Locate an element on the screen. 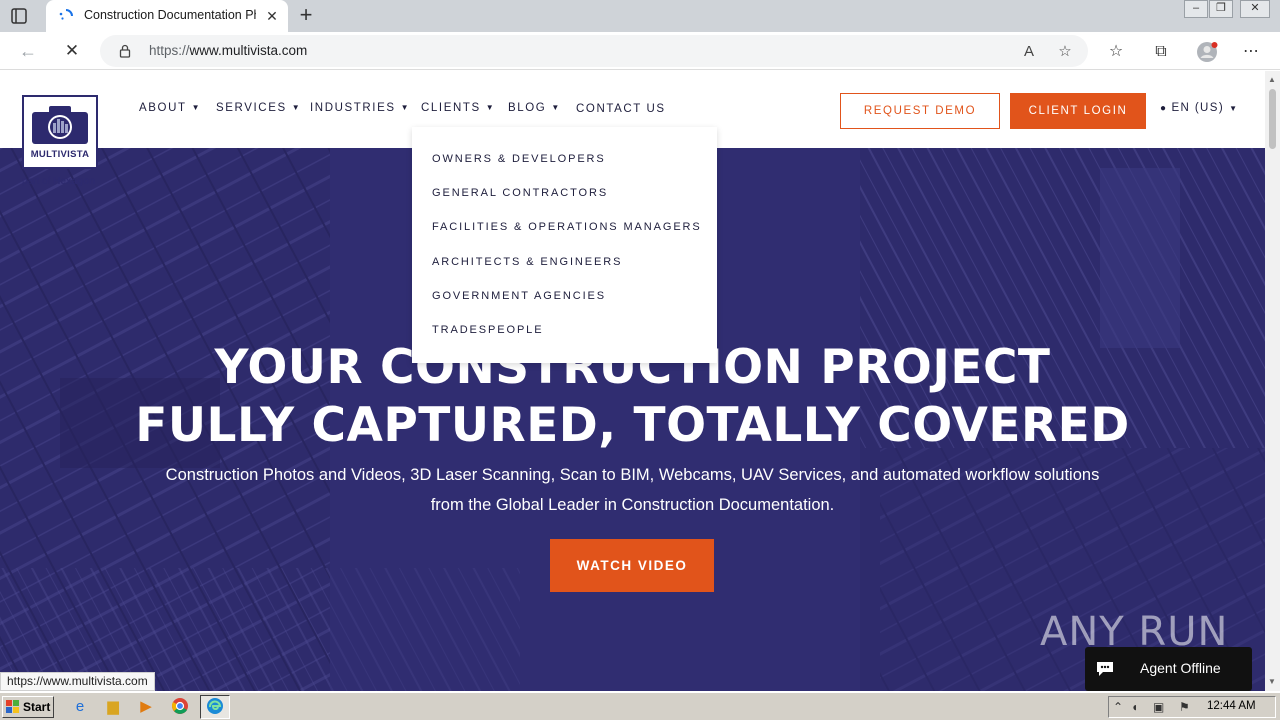 The width and height of the screenshot is (1280, 721). nav-clients: CLIENTS ▼ is located at coordinates (458, 108).